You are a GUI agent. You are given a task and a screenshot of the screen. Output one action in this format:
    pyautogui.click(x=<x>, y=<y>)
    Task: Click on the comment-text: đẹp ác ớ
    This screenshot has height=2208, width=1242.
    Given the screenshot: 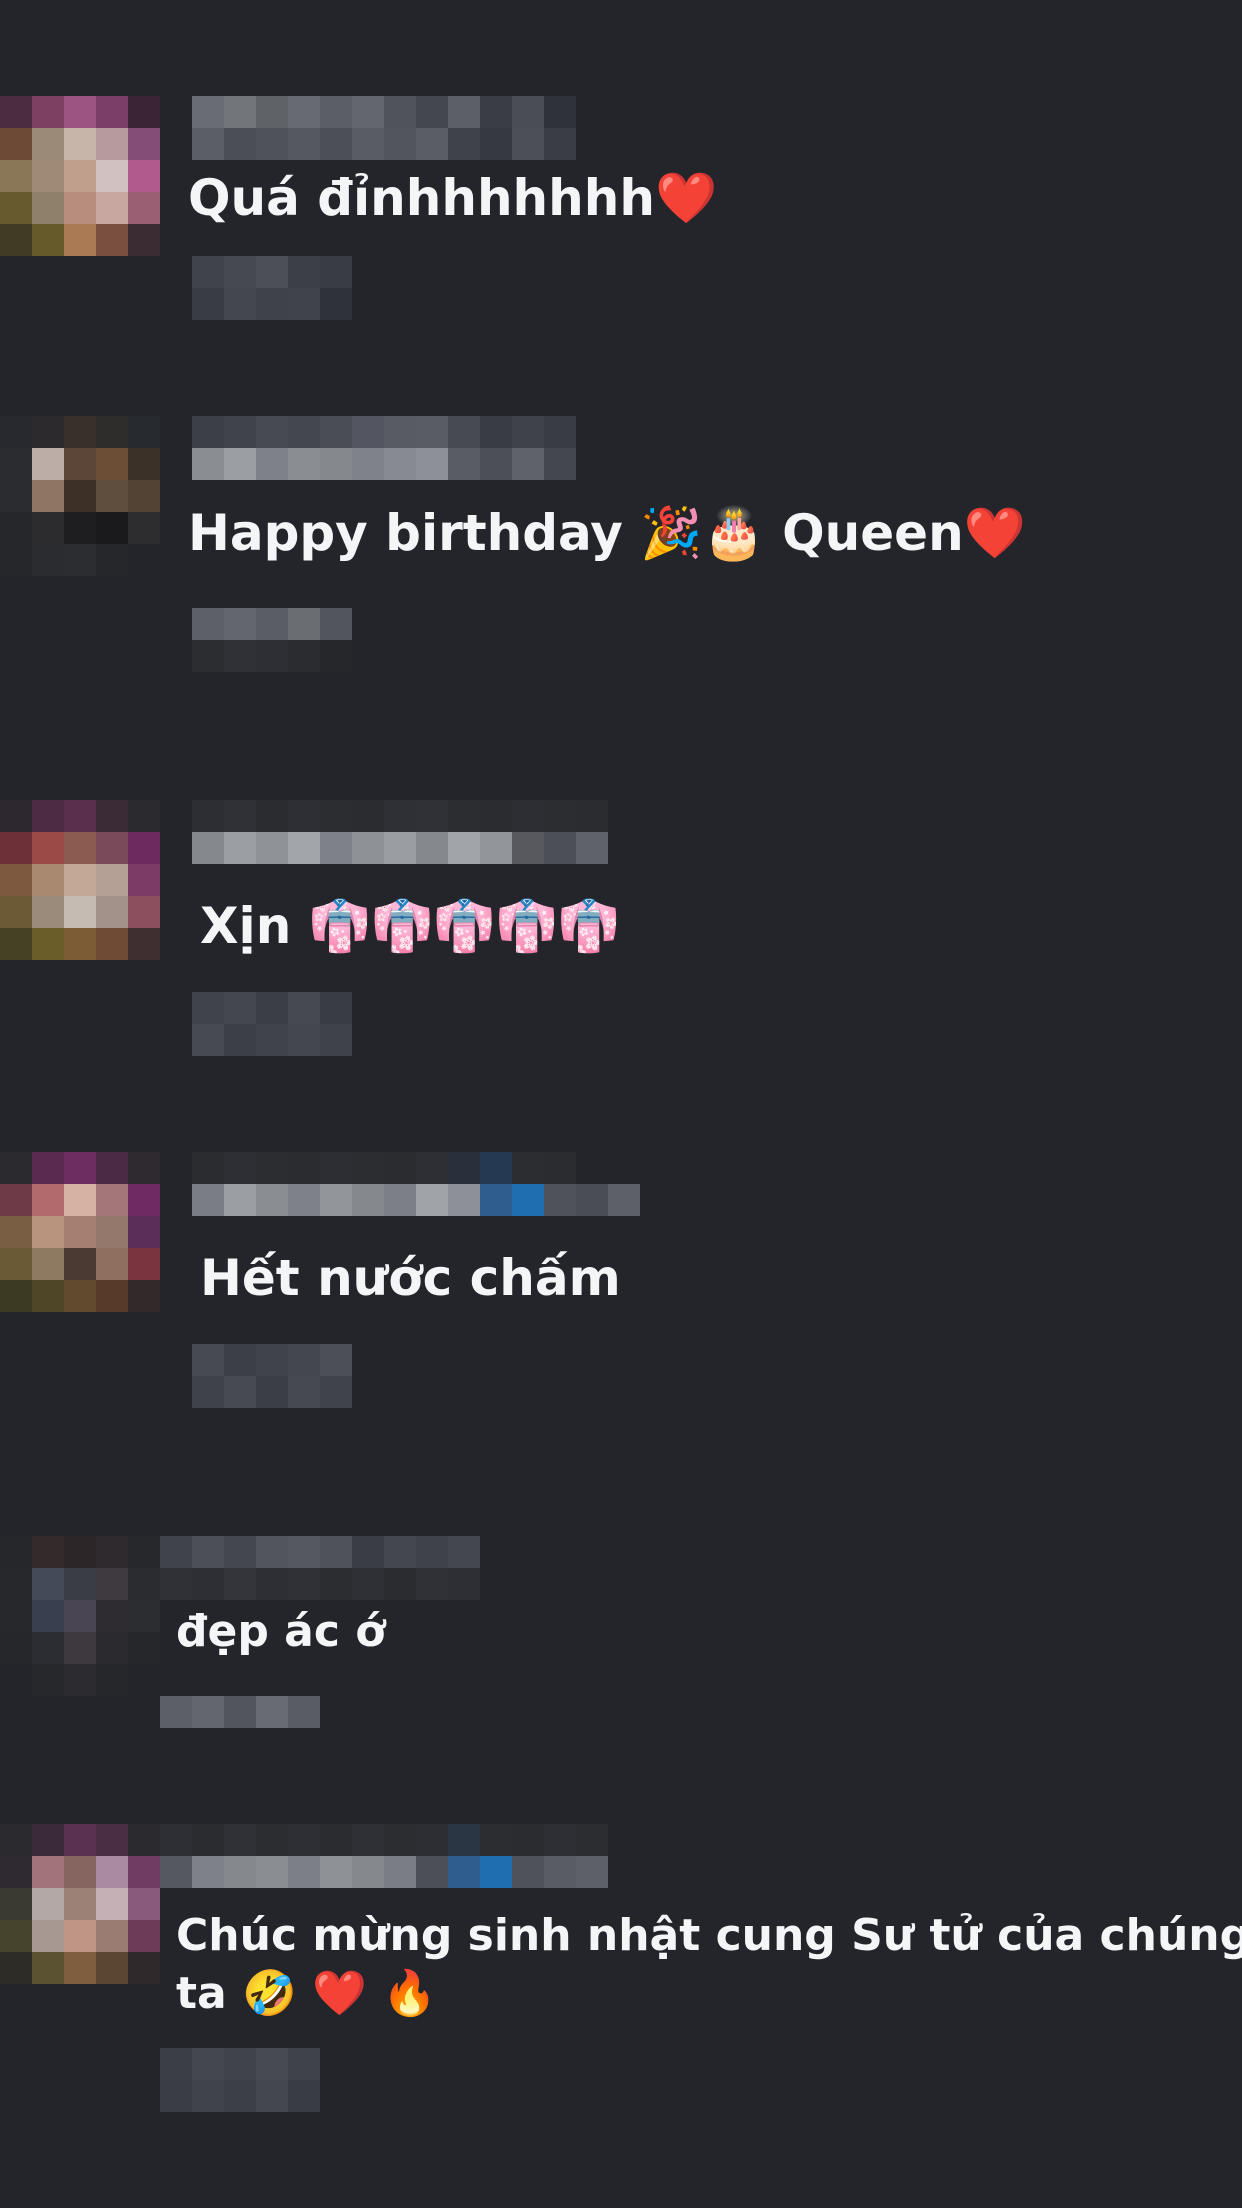 What is the action you would take?
    pyautogui.click(x=281, y=1631)
    